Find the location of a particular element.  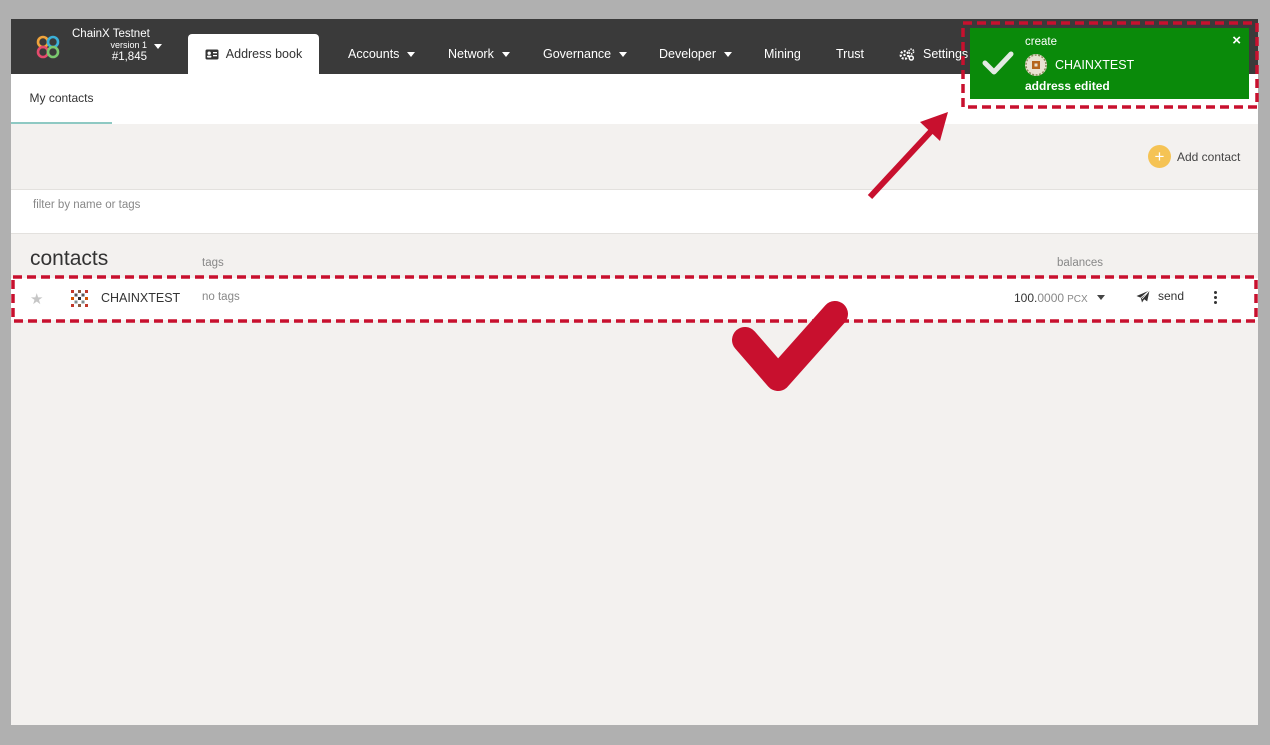

paper-plane-icon is located at coordinates (1143, 295).